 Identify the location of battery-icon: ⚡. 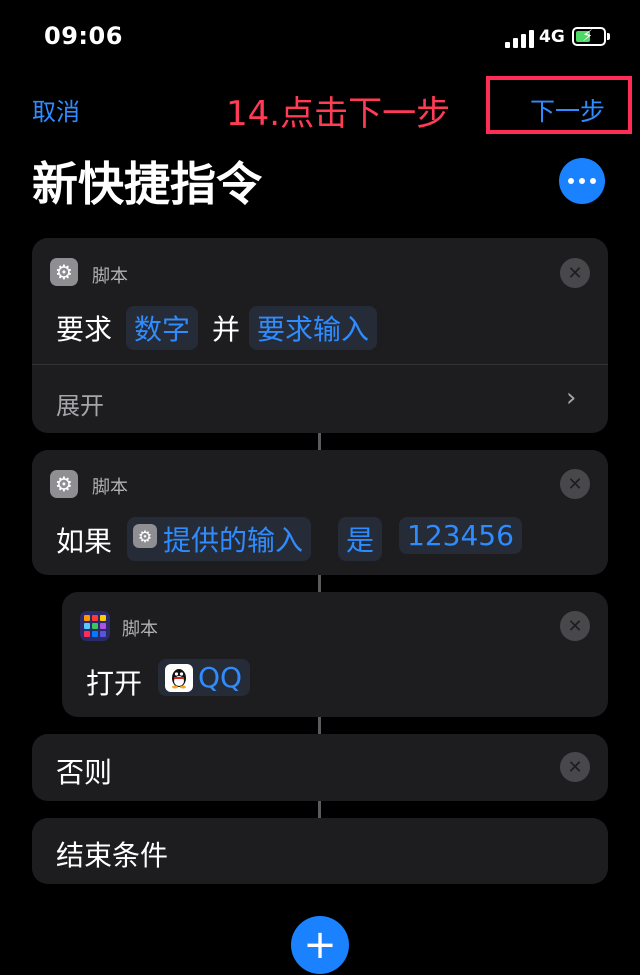
(589, 36).